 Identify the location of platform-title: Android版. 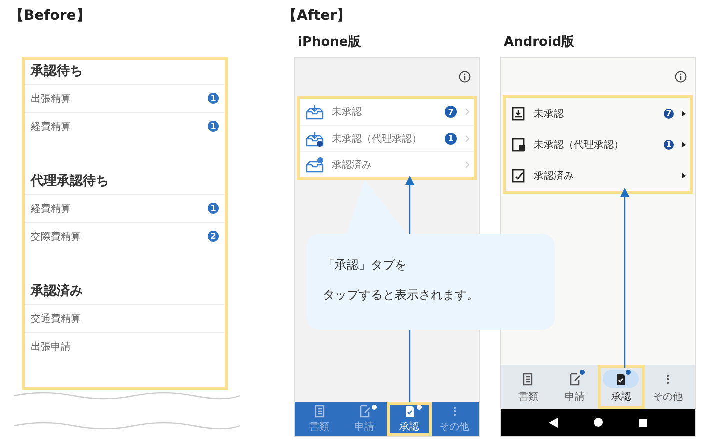
(540, 42).